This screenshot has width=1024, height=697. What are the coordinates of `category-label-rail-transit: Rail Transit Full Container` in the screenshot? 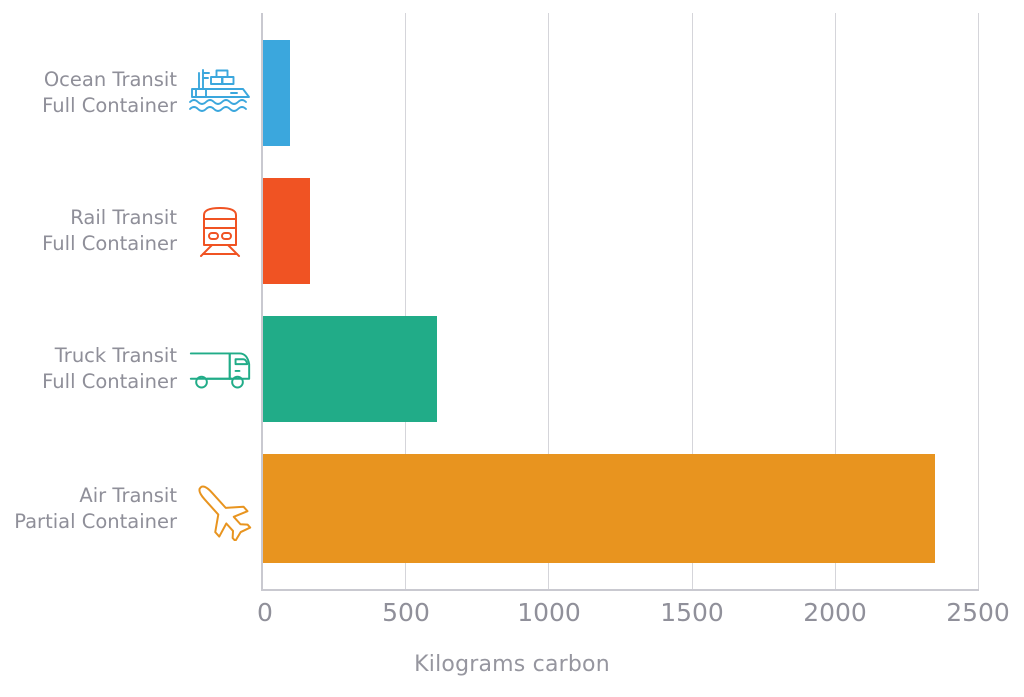 It's located at (131, 231).